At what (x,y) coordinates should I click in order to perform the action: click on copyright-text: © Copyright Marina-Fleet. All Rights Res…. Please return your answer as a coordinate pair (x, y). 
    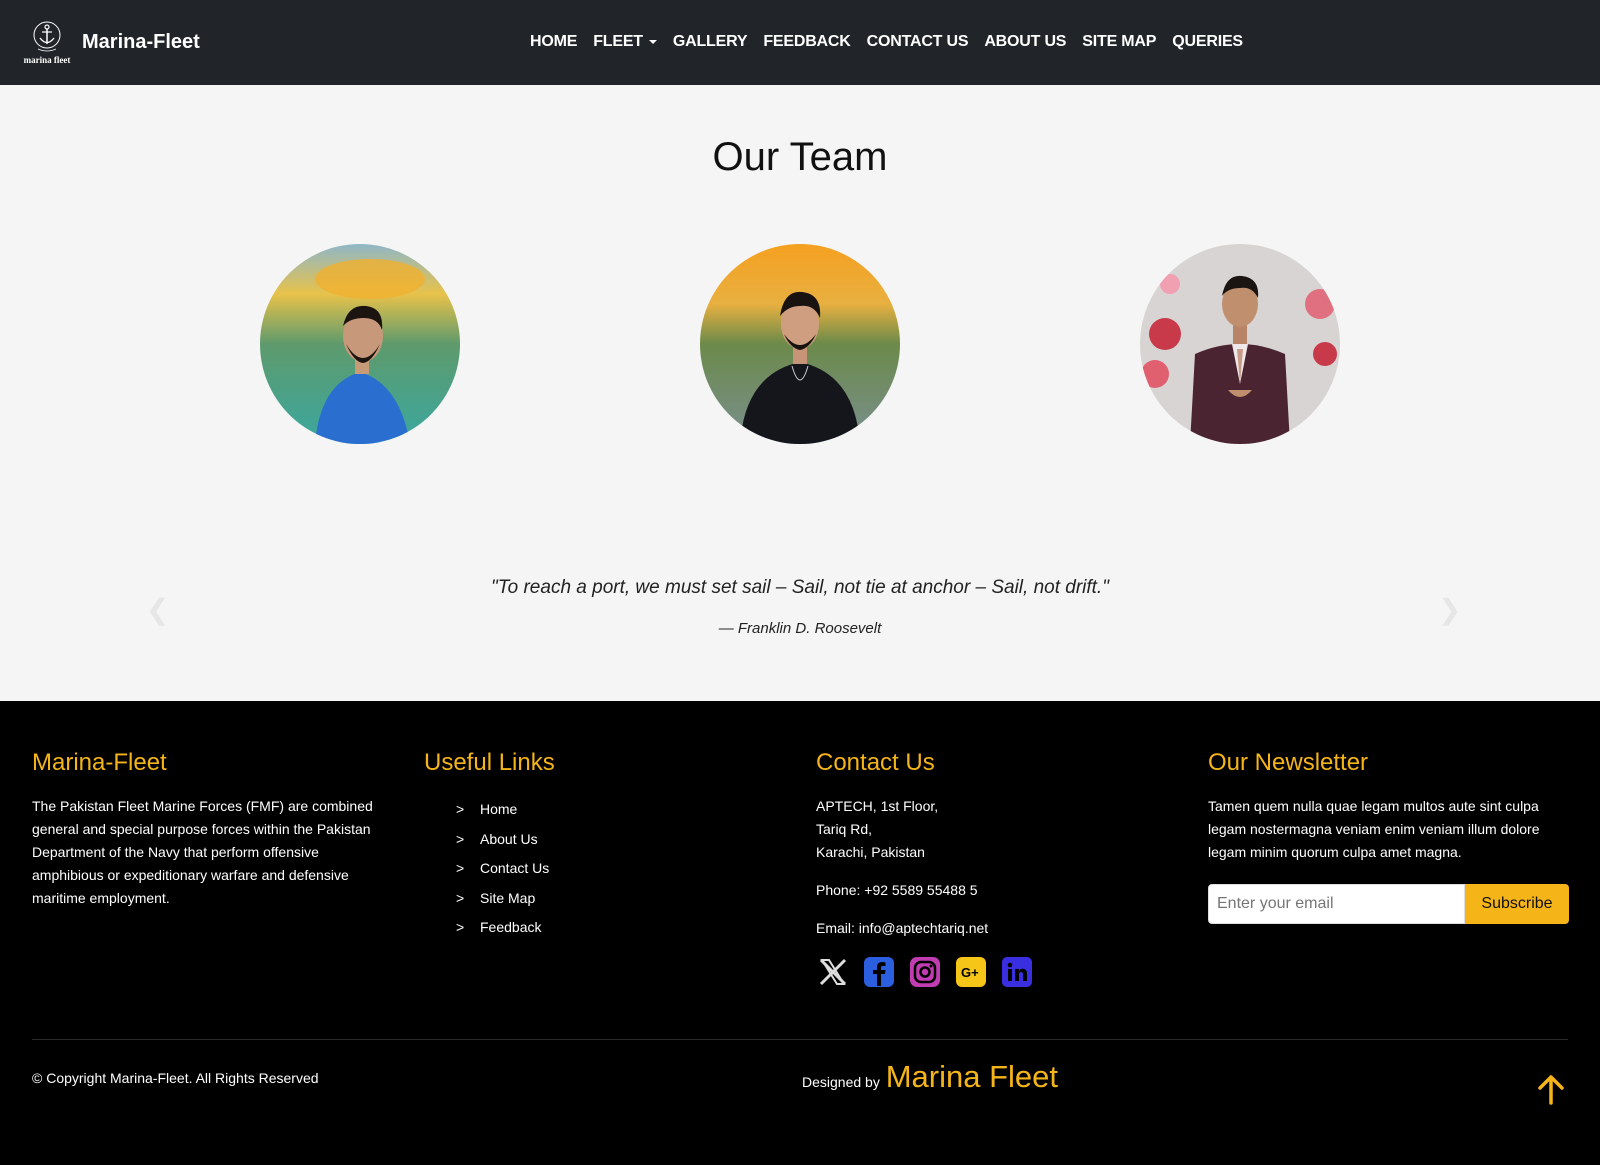
    Looking at the image, I should click on (175, 1078).